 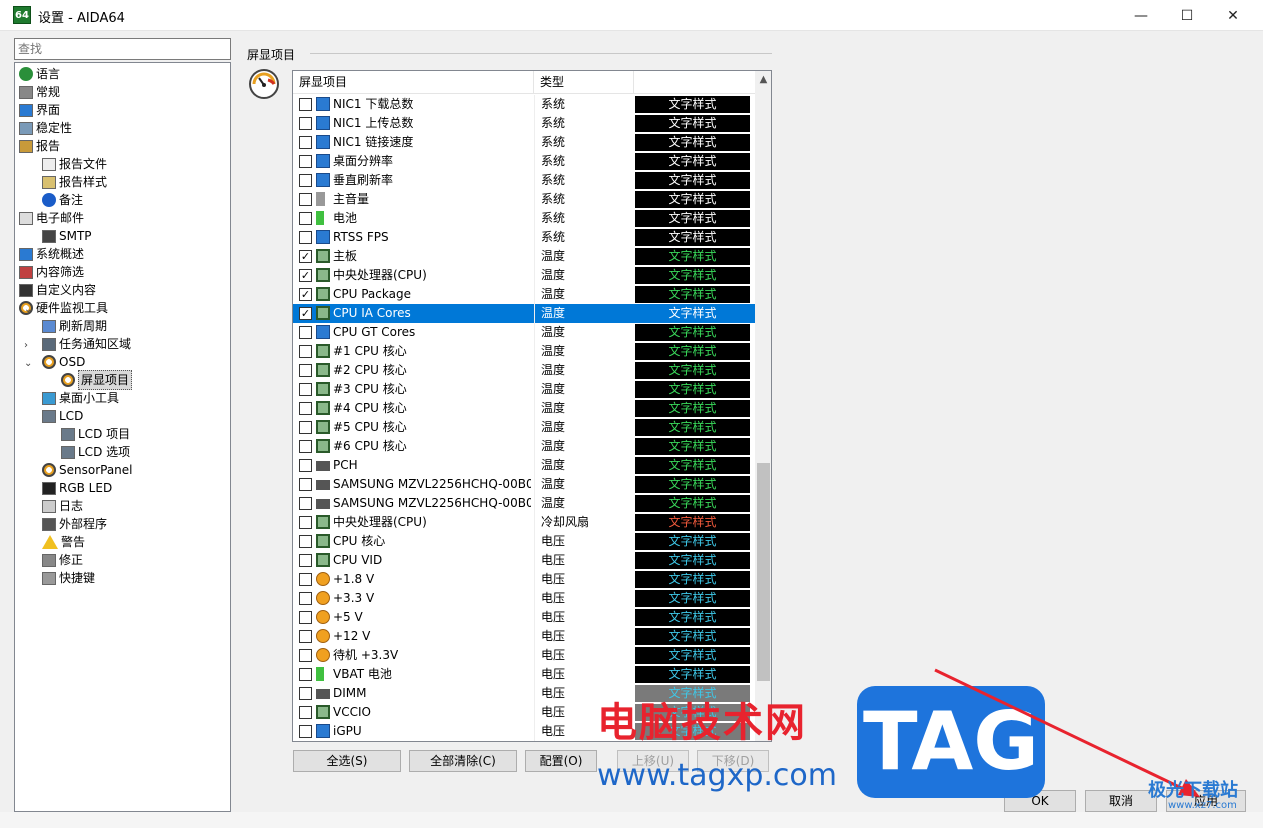 I want to click on list-row: 桌面分辨率 系统 文字样式, so click(x=524, y=161).